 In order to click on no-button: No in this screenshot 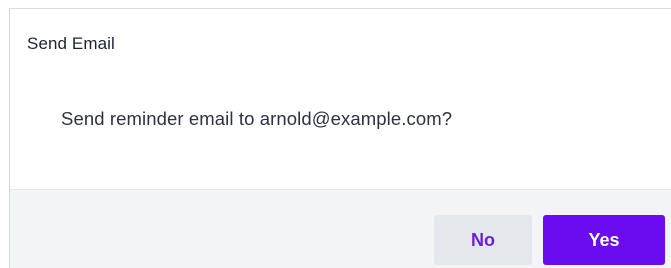, I will do `click(483, 240)`.